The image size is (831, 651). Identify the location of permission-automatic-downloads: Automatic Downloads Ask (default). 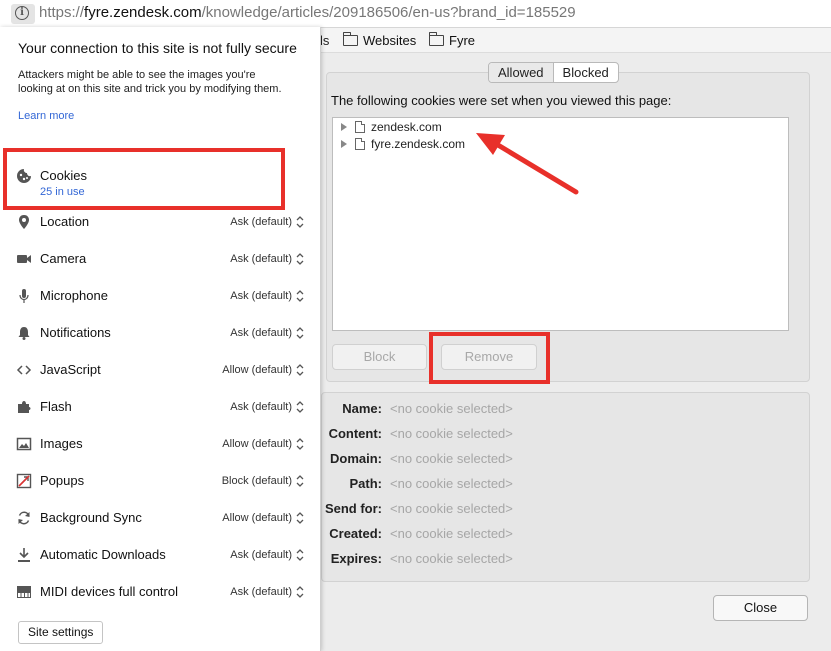
(161, 556).